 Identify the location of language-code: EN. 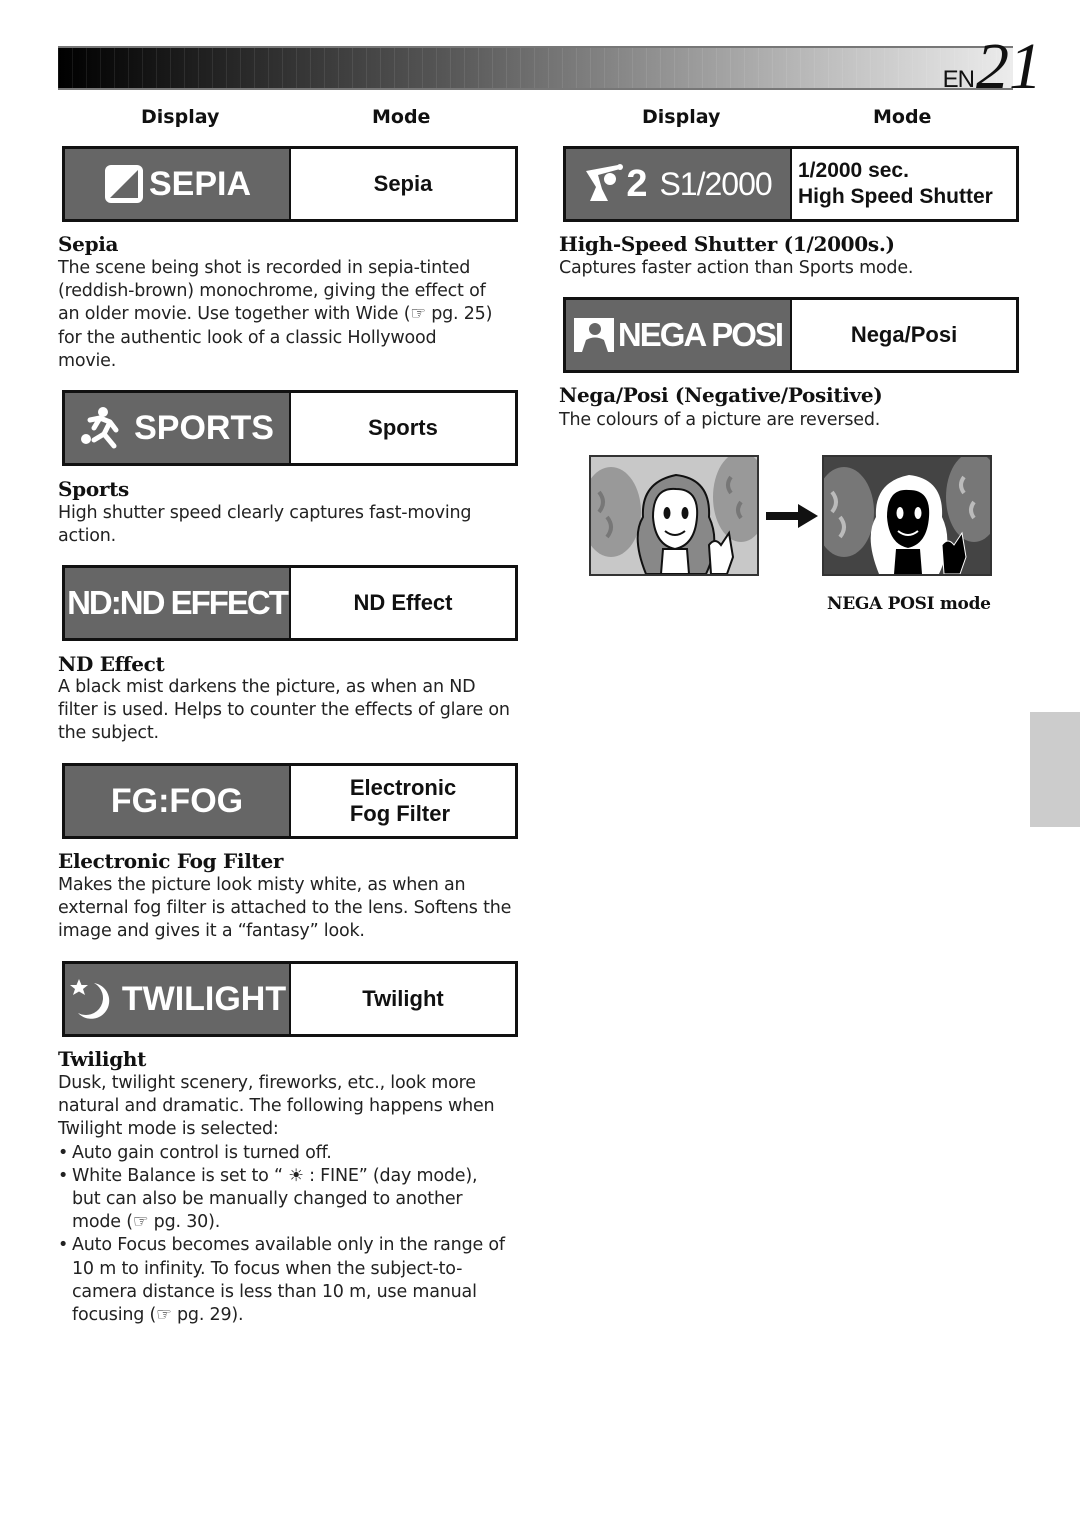
(958, 79).